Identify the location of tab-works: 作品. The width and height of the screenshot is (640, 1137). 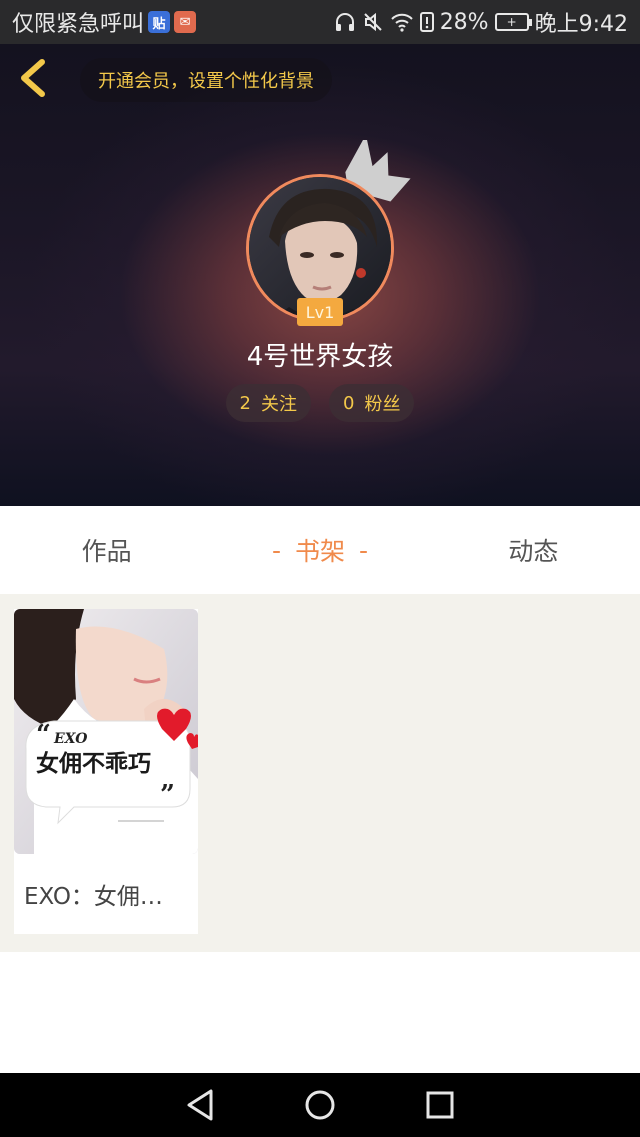
(106, 550).